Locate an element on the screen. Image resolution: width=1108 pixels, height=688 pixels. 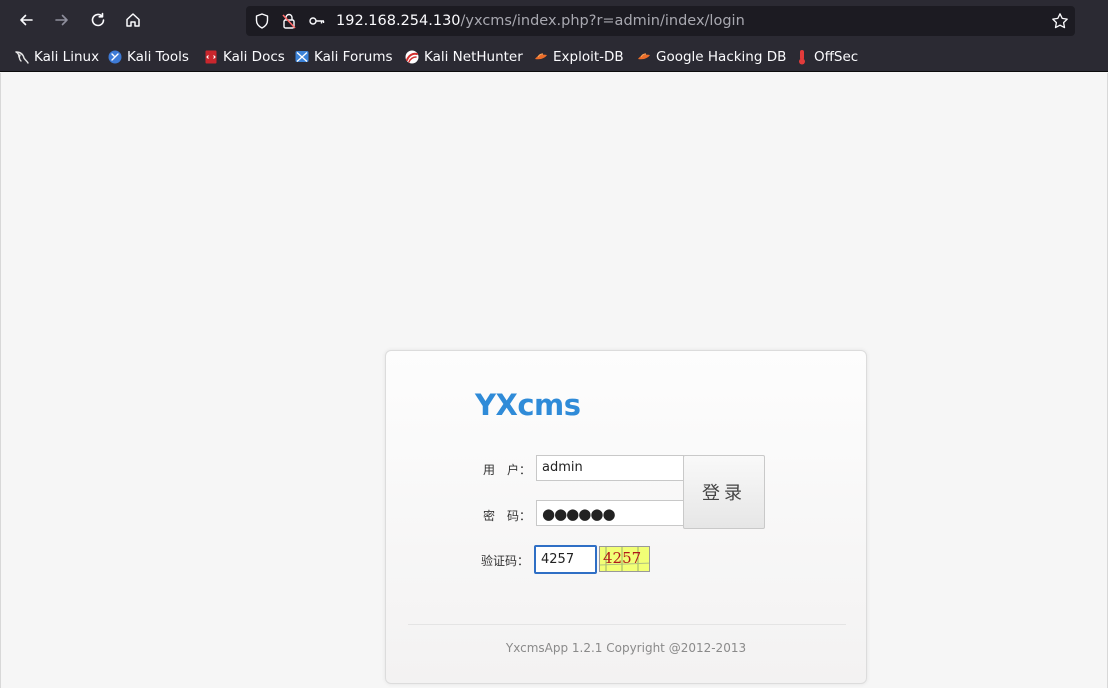
back-arrow-icon is located at coordinates (26, 20).